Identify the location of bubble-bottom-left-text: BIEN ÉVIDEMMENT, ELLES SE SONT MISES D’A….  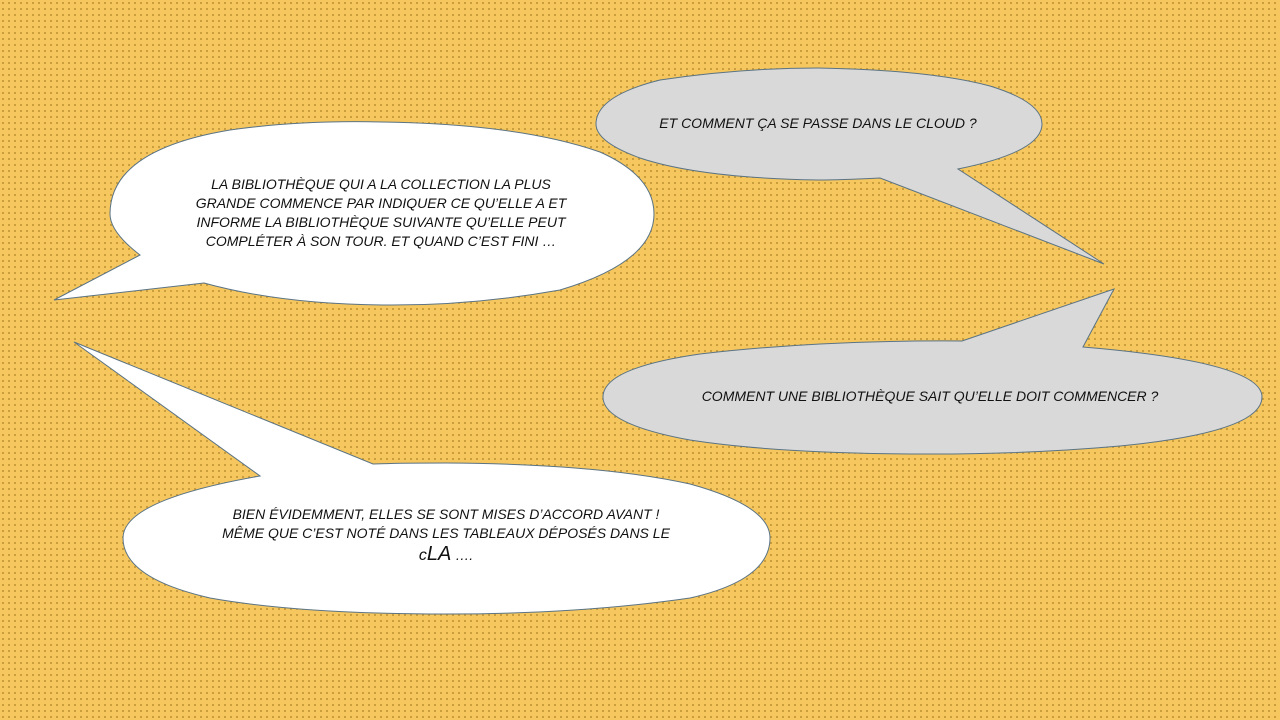
(446, 535).